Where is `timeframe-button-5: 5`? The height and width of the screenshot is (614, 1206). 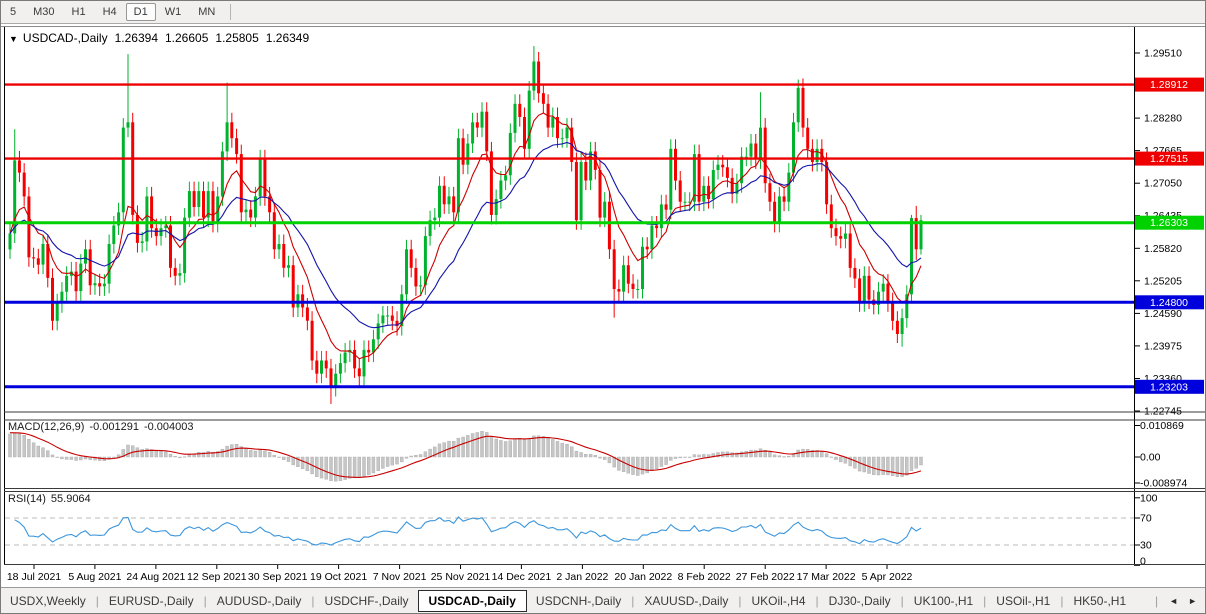 timeframe-button-5: 5 is located at coordinates (13, 12).